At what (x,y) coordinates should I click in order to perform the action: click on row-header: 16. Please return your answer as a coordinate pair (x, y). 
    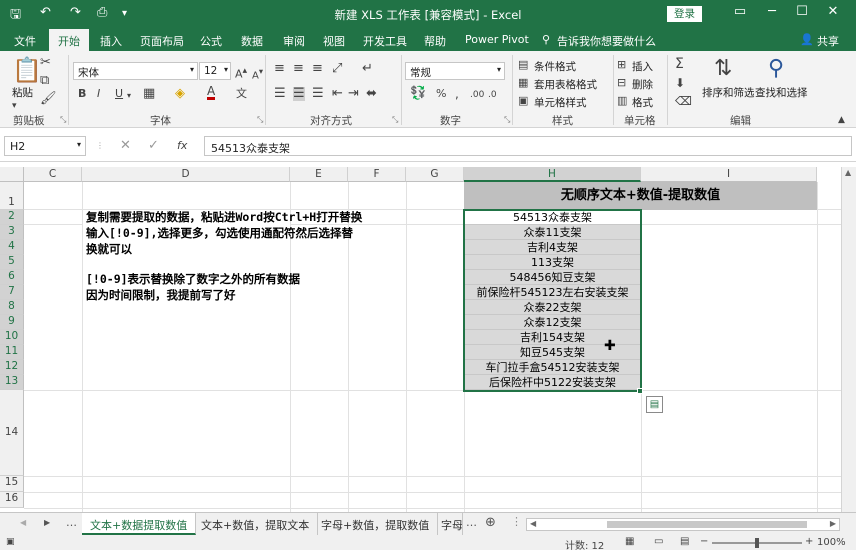
    Looking at the image, I should click on (12, 500).